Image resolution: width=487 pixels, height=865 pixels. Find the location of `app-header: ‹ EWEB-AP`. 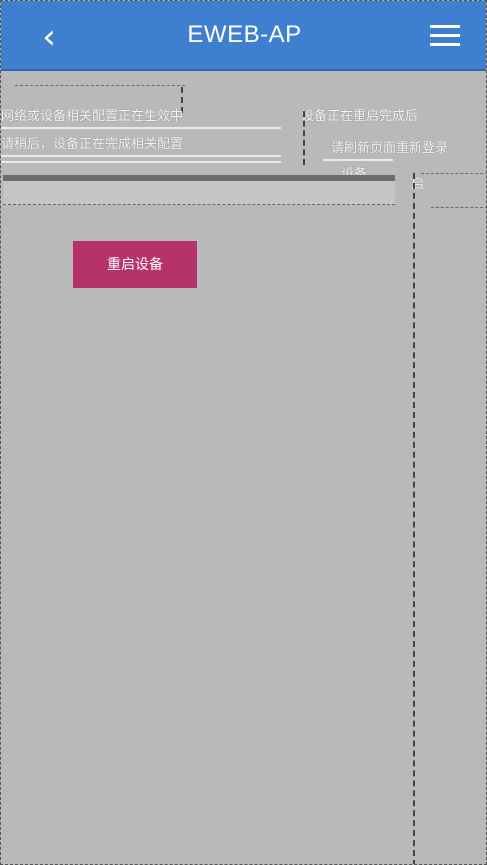

app-header: ‹ EWEB-AP is located at coordinates (243, 36).